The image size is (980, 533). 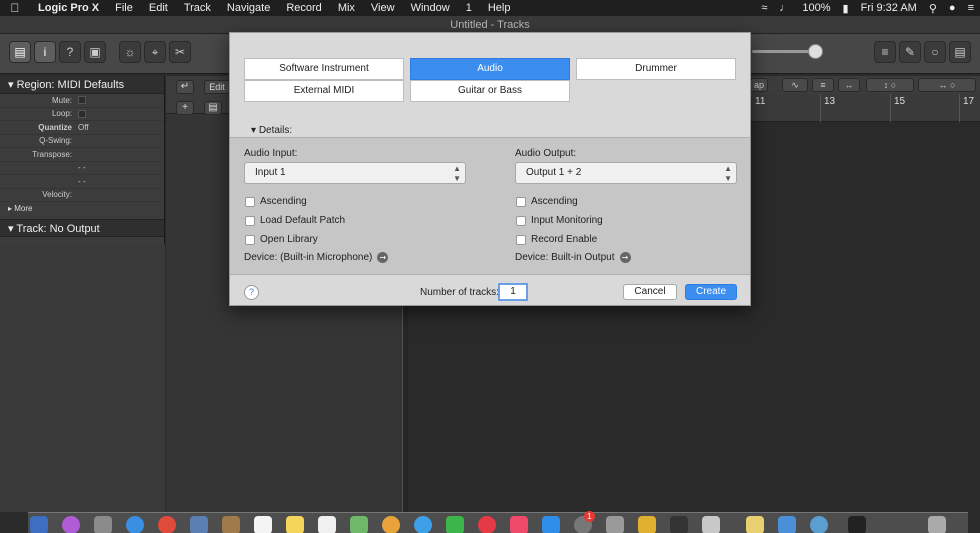 I want to click on input-monitoring-checkbox: Input Monitoring, so click(x=559, y=220).